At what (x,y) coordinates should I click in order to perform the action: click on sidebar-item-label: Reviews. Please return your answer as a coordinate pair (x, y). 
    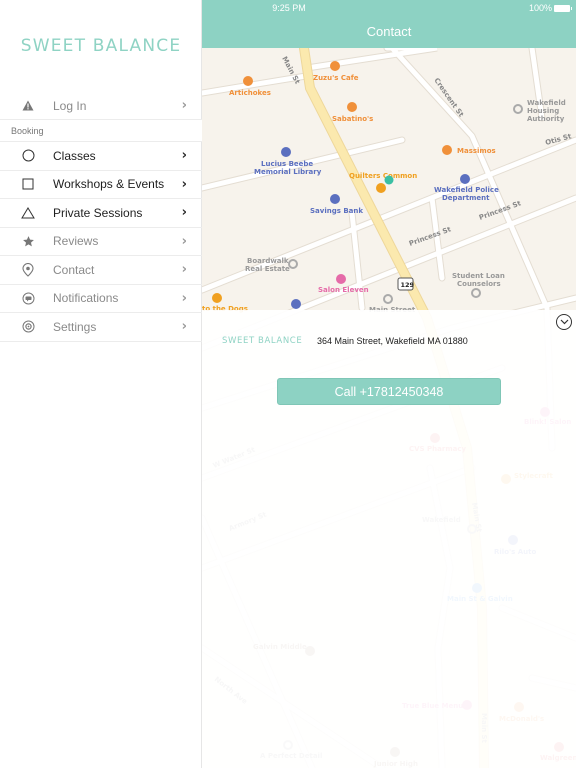
    Looking at the image, I should click on (76, 241).